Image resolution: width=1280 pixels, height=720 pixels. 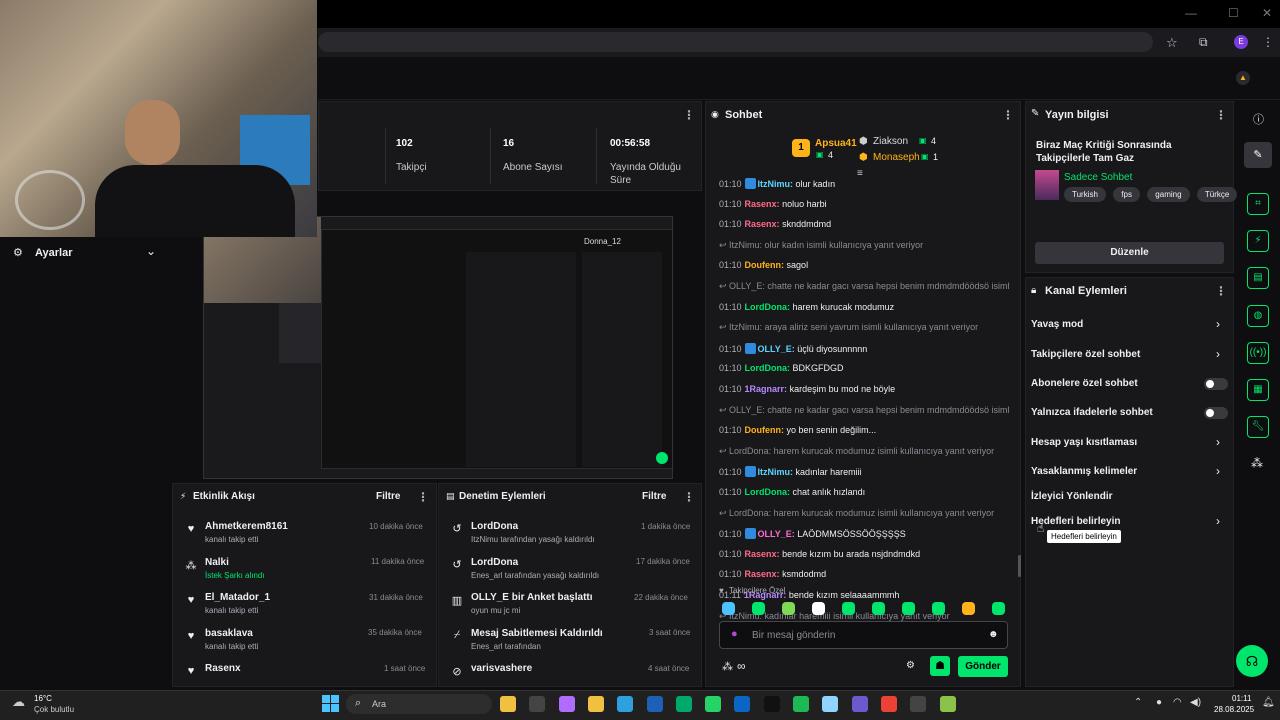 I want to click on category-label: Sadece Sohbet, so click(x=1098, y=177).